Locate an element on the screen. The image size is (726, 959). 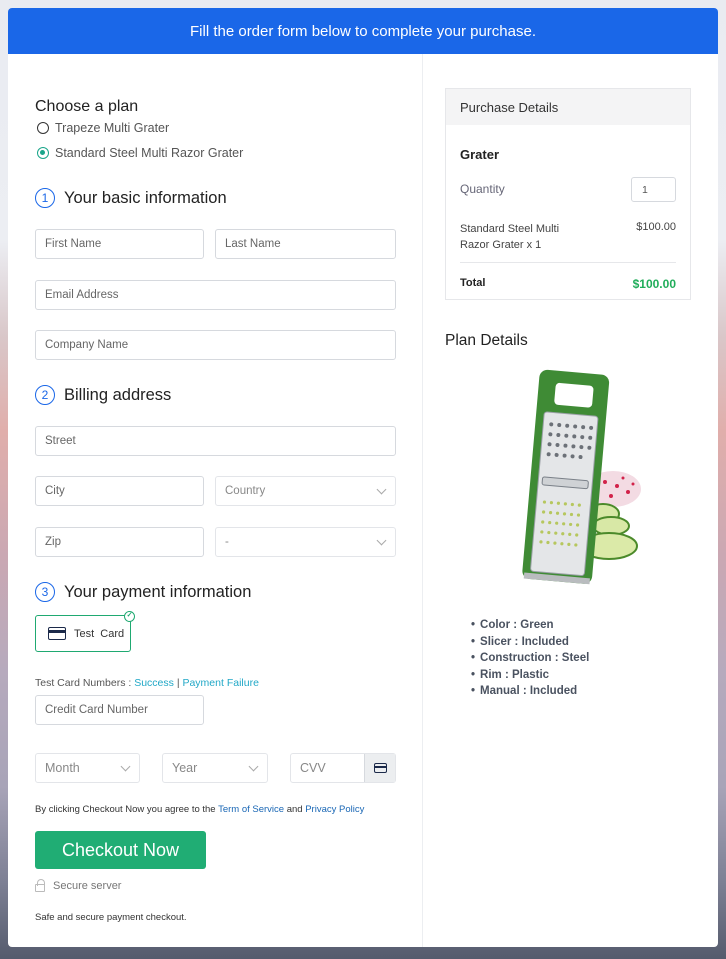
spec-item: Color : Green is located at coordinates (530, 625).